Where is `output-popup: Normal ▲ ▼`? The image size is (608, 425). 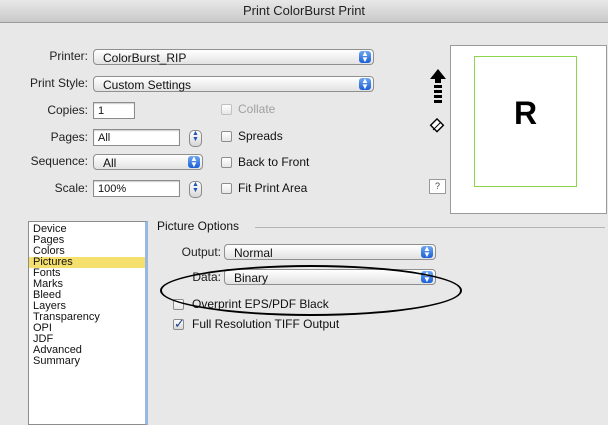
output-popup: Normal ▲ ▼ is located at coordinates (330, 252).